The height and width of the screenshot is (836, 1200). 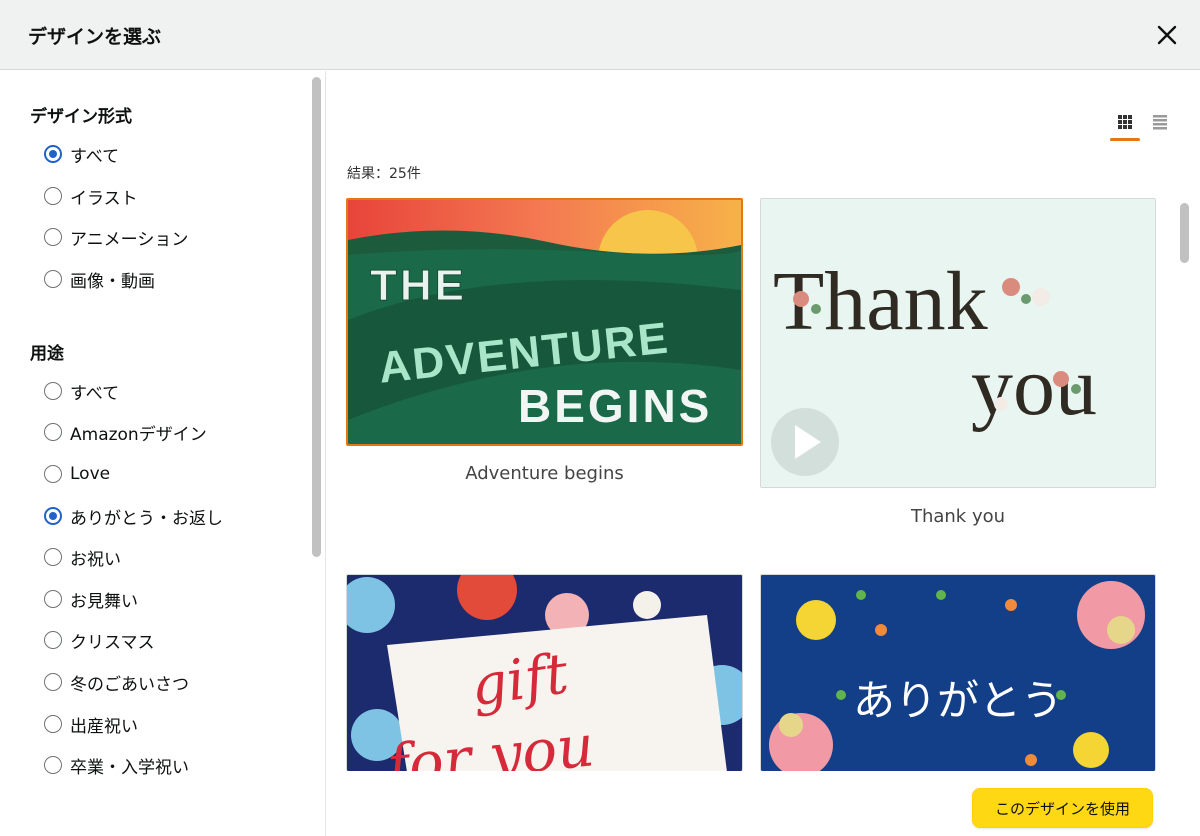 What do you see at coordinates (1160, 122) in the screenshot?
I see `list-view-icon` at bounding box center [1160, 122].